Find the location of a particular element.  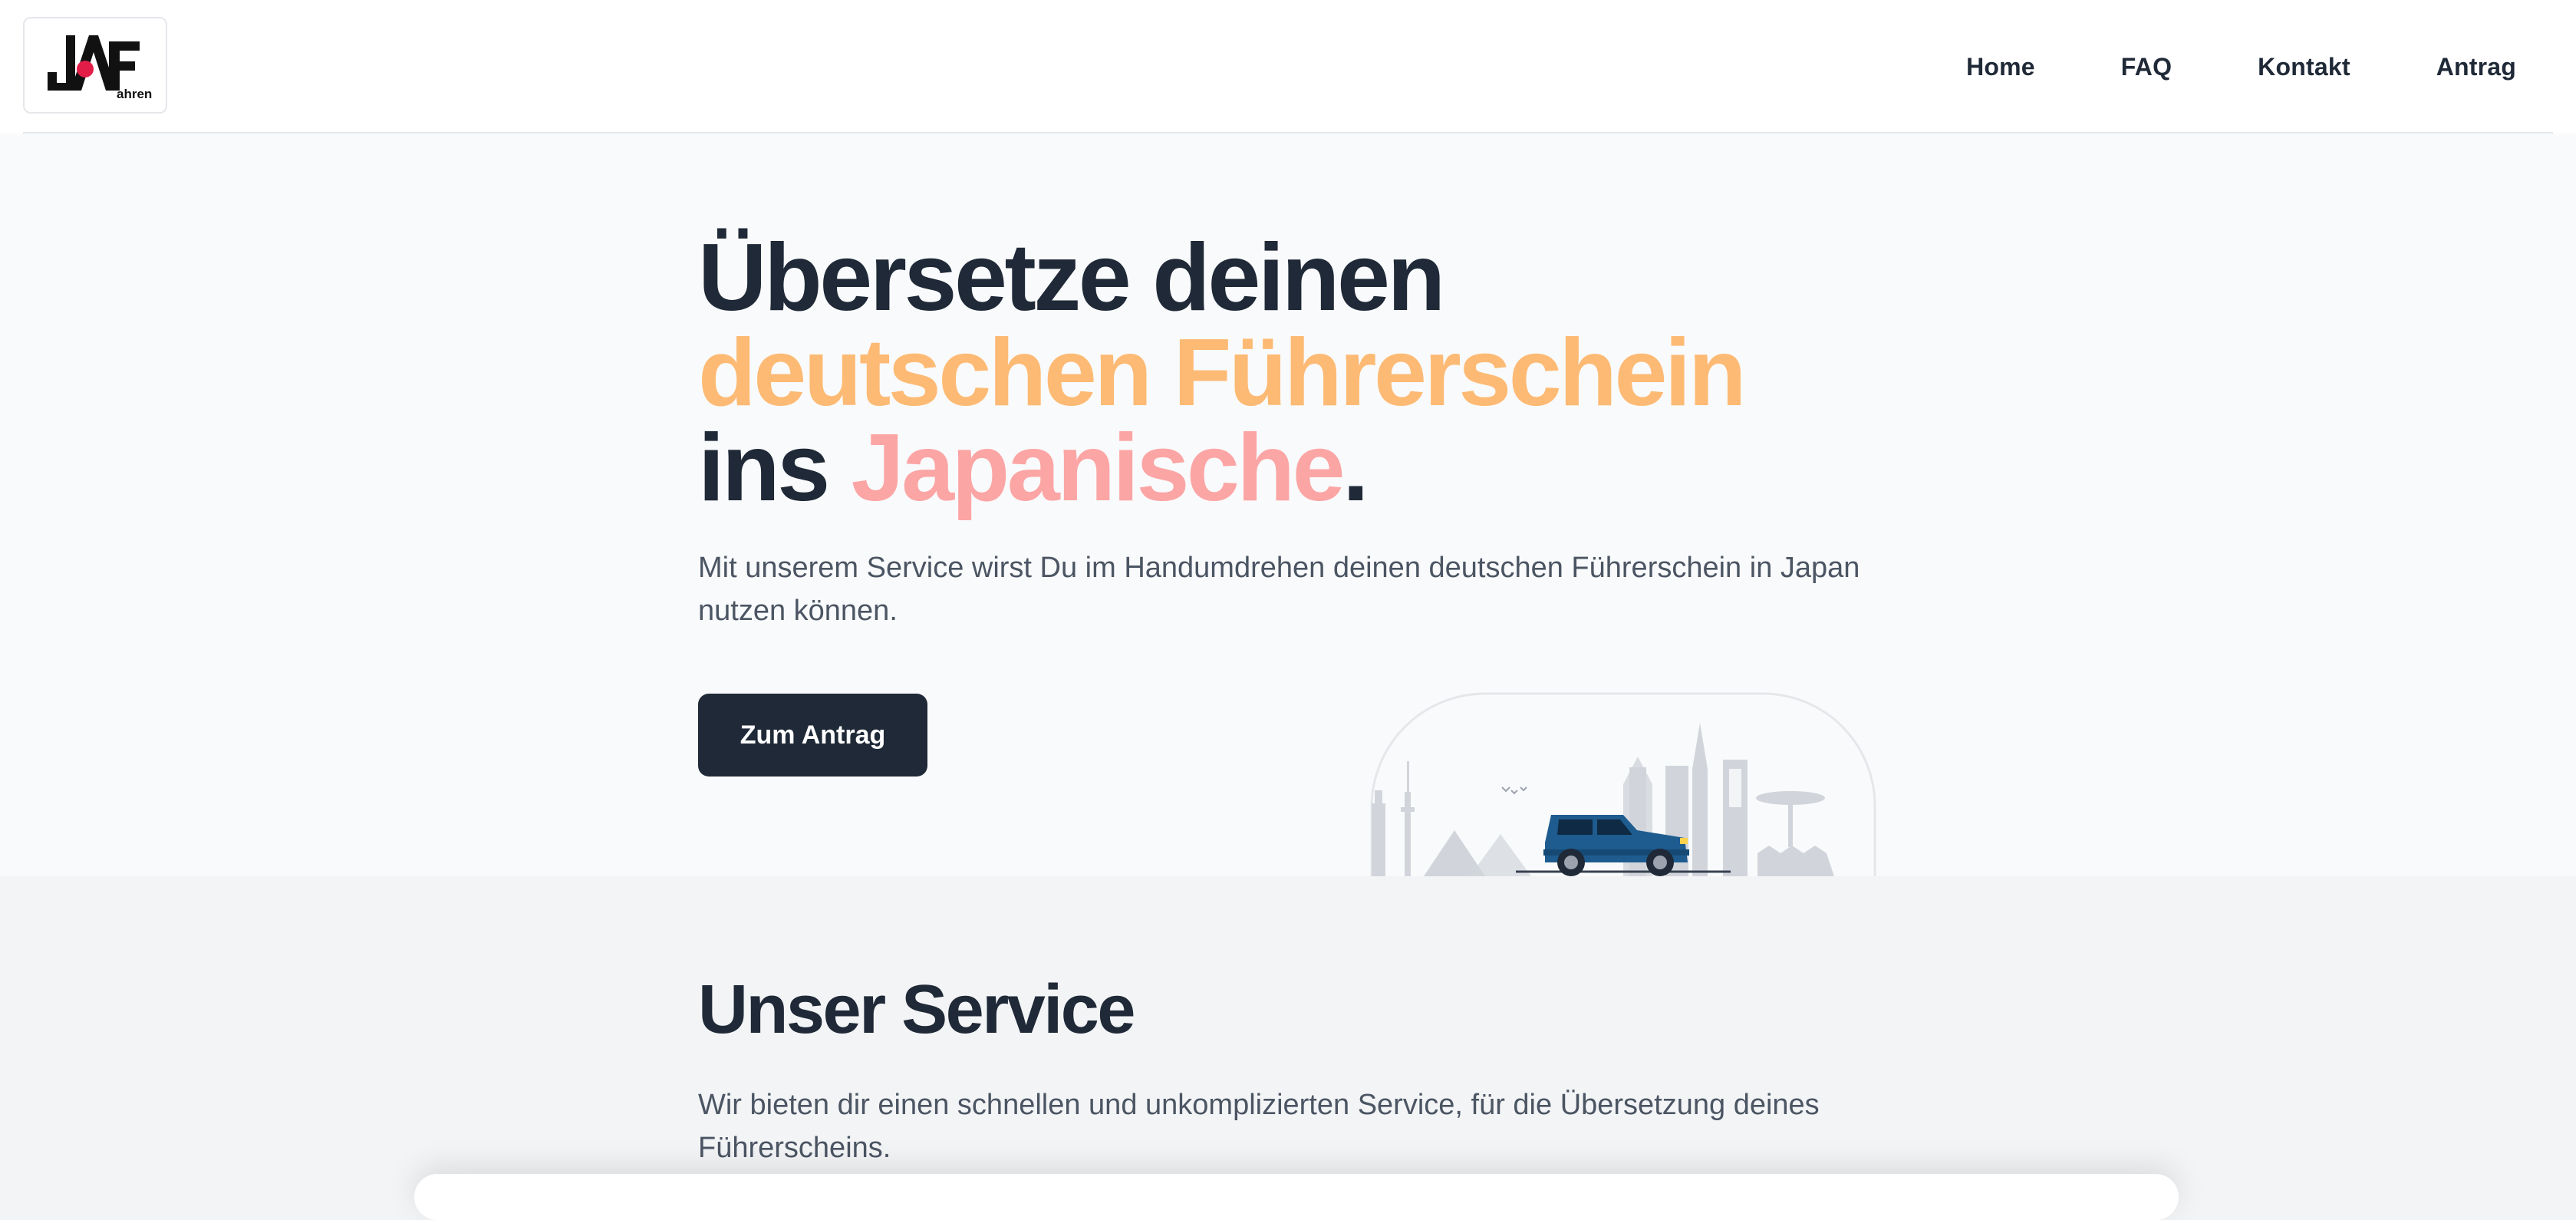

car-city-skyline-icon is located at coordinates (1623, 784).